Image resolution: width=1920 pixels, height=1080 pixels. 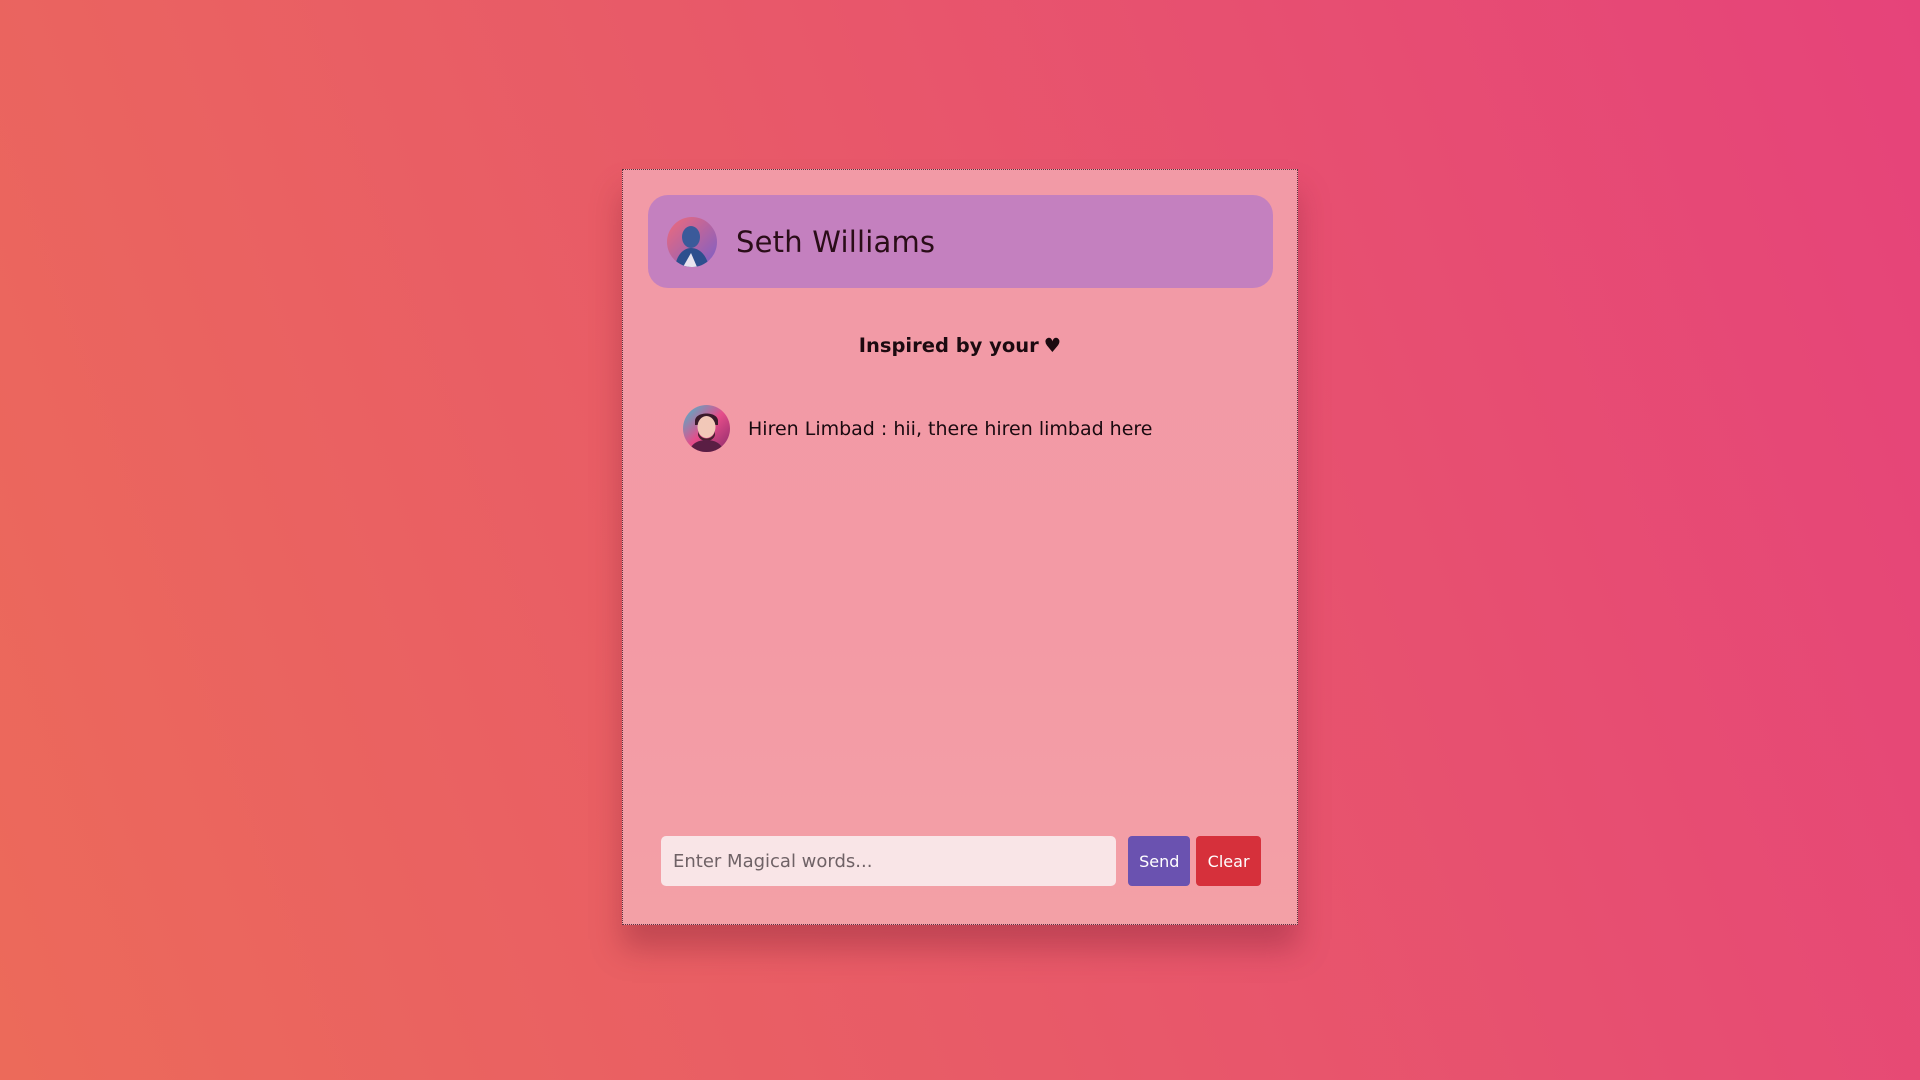 I want to click on tagline-text: Inspired by your, so click(x=948, y=345).